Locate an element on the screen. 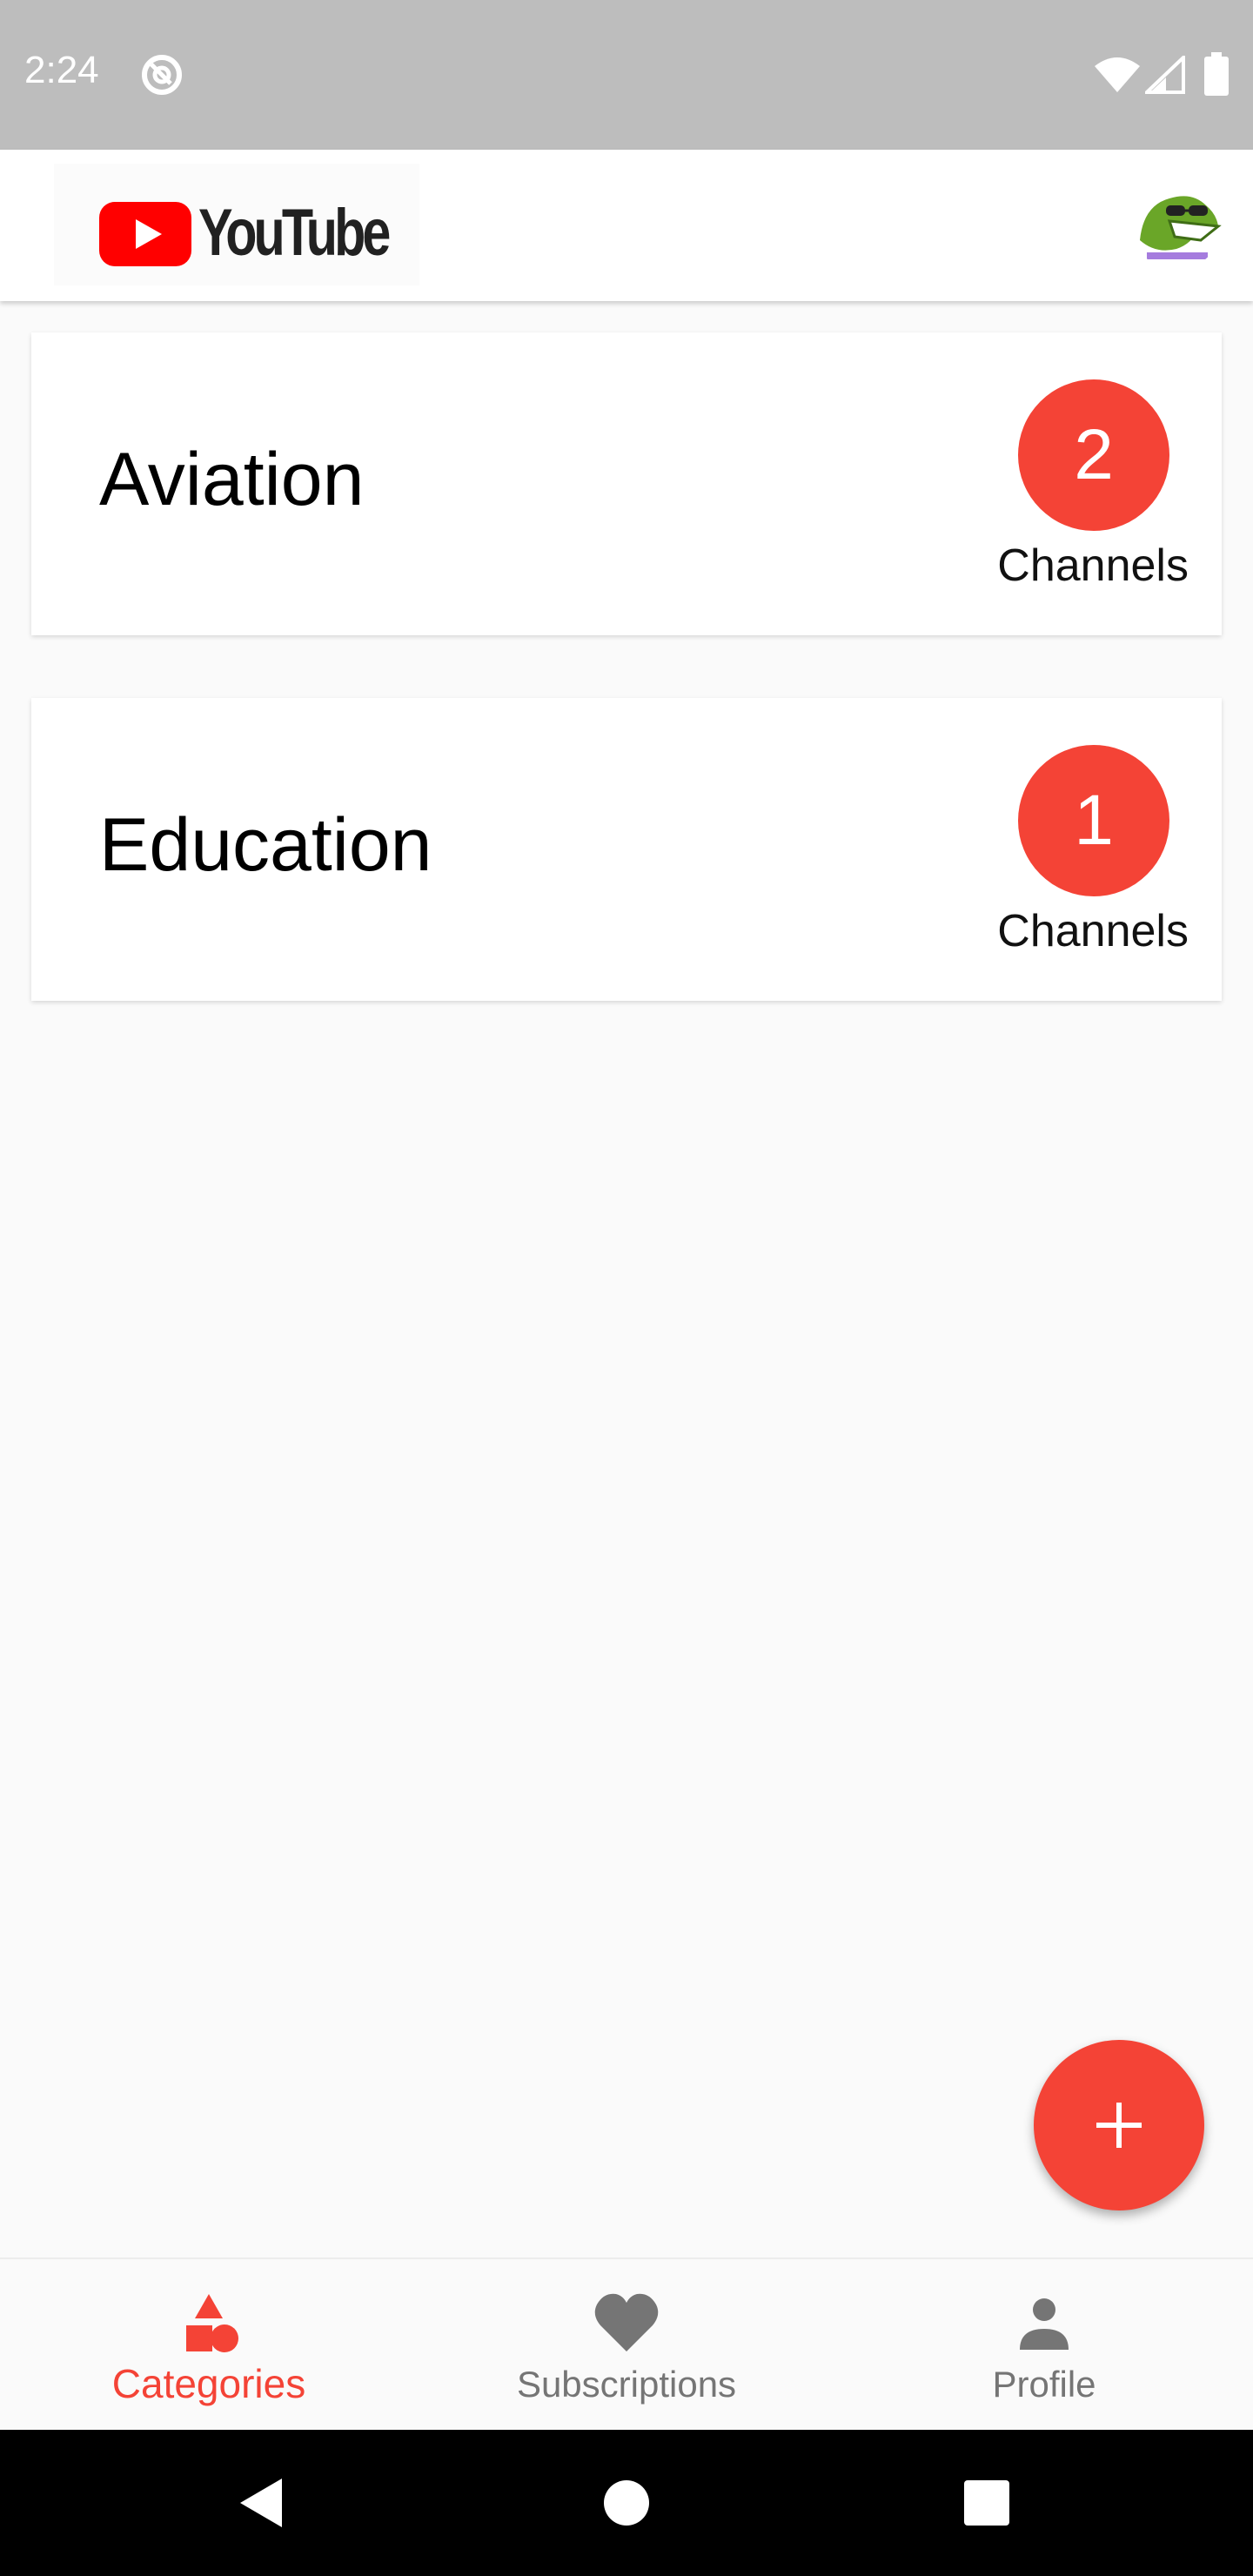 Image resolution: width=1253 pixels, height=2576 pixels. nav-item-subscriptions: Subscriptions is located at coordinates (626, 2345).